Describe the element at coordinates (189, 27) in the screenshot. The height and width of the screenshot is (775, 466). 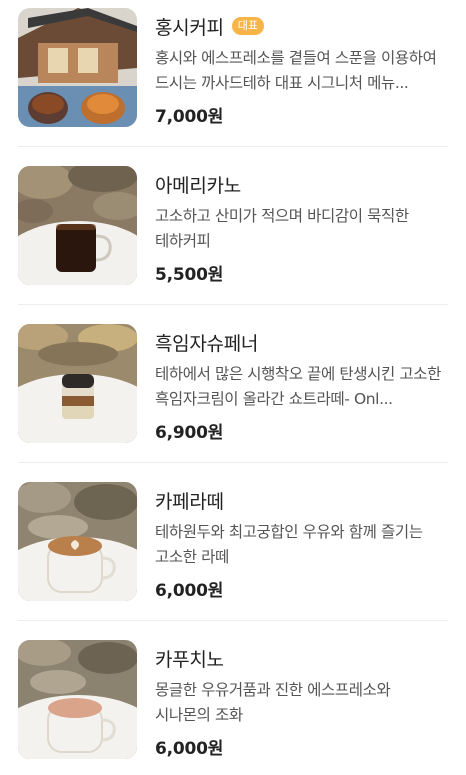
I see `menu-item-name: 홍시커피` at that location.